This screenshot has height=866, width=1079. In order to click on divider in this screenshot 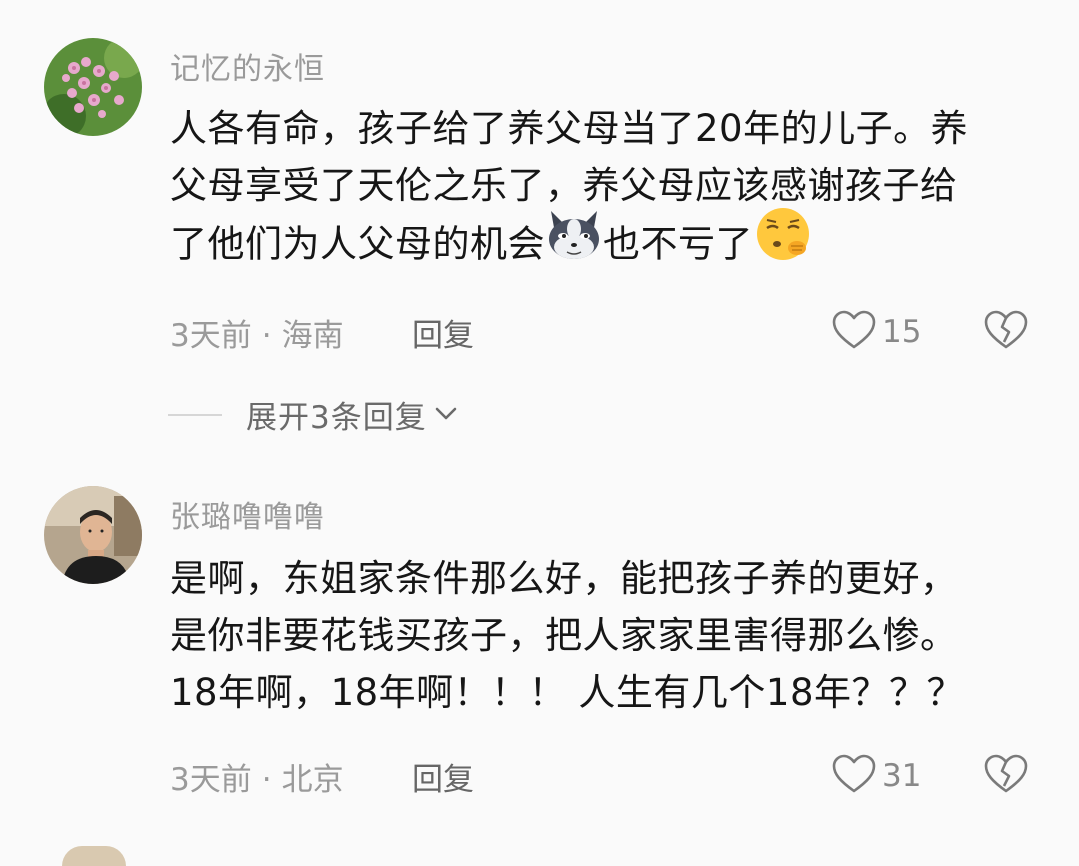, I will do `click(195, 414)`.